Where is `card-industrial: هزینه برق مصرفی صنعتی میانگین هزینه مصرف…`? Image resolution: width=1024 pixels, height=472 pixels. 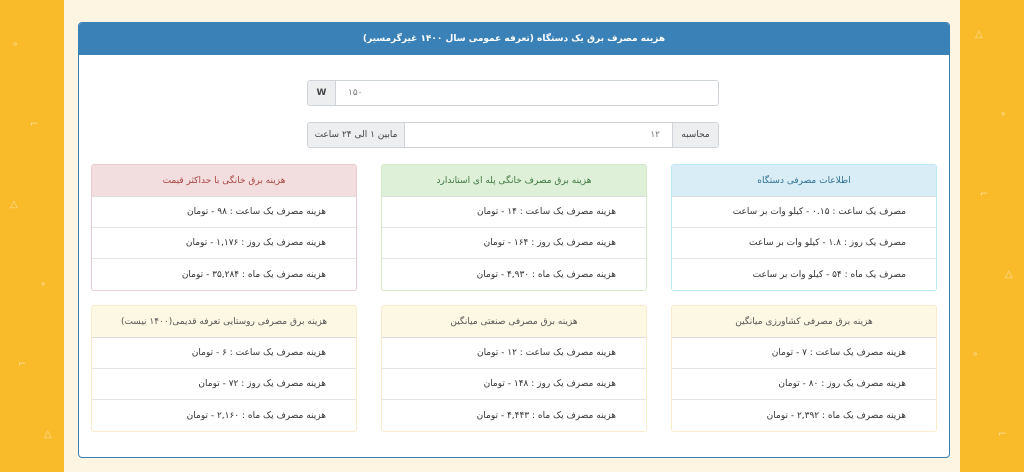 card-industrial: هزینه برق مصرفی صنعتی میانگین هزینه مصرف… is located at coordinates (514, 368).